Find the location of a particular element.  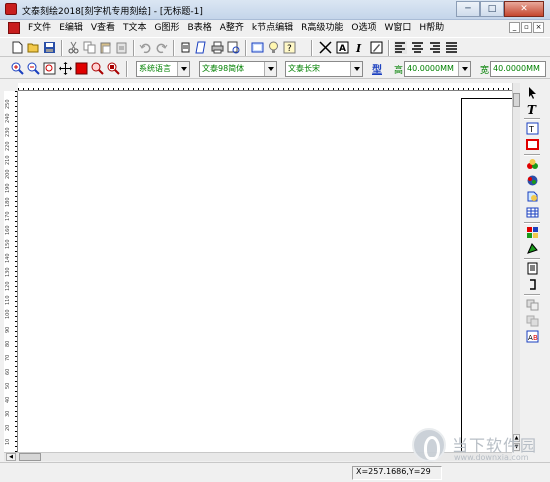

align-center-icon is located at coordinates (417, 47).